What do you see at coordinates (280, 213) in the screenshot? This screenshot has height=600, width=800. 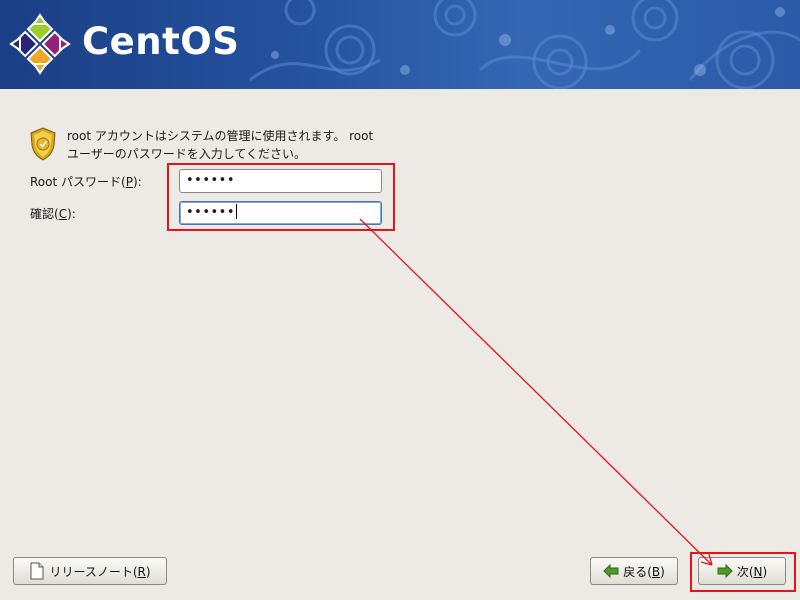 I see `confirm-password-field: ••••••` at bounding box center [280, 213].